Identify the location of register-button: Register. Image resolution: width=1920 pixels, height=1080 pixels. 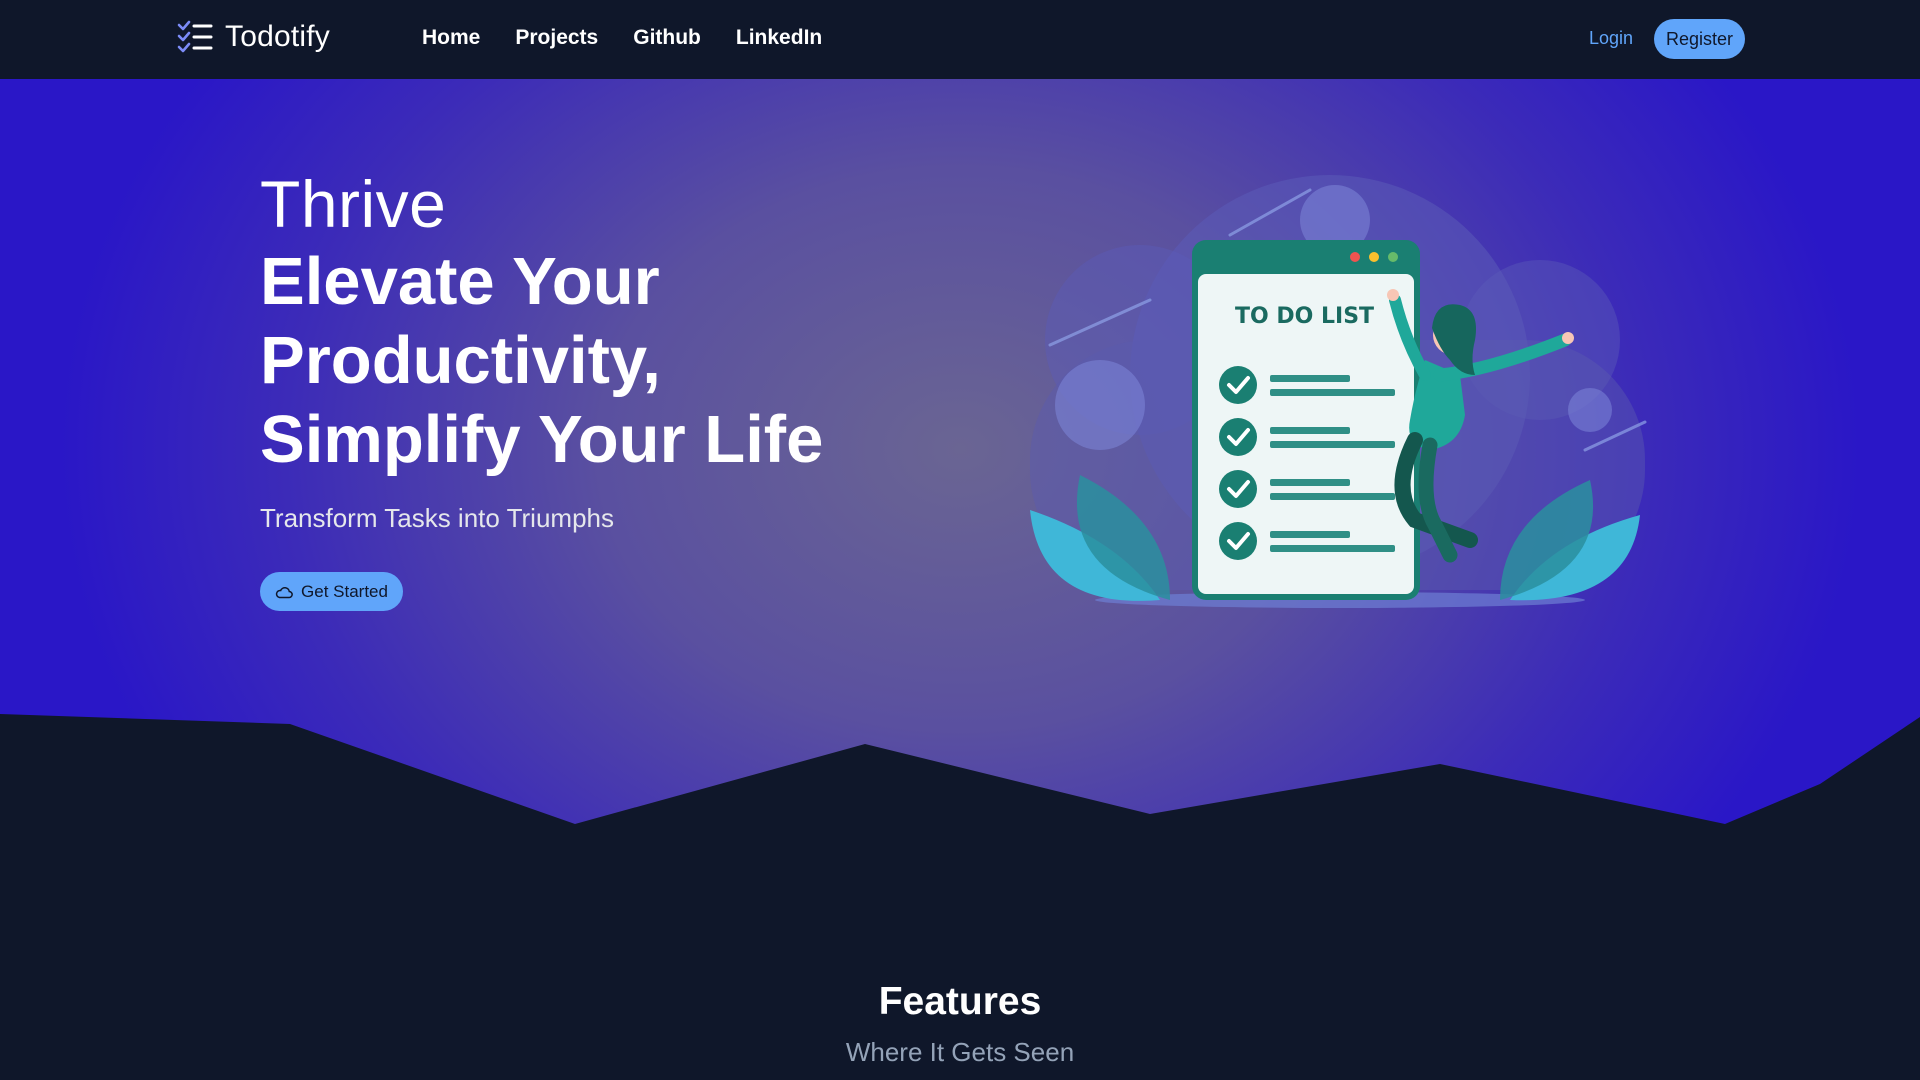
(1699, 39).